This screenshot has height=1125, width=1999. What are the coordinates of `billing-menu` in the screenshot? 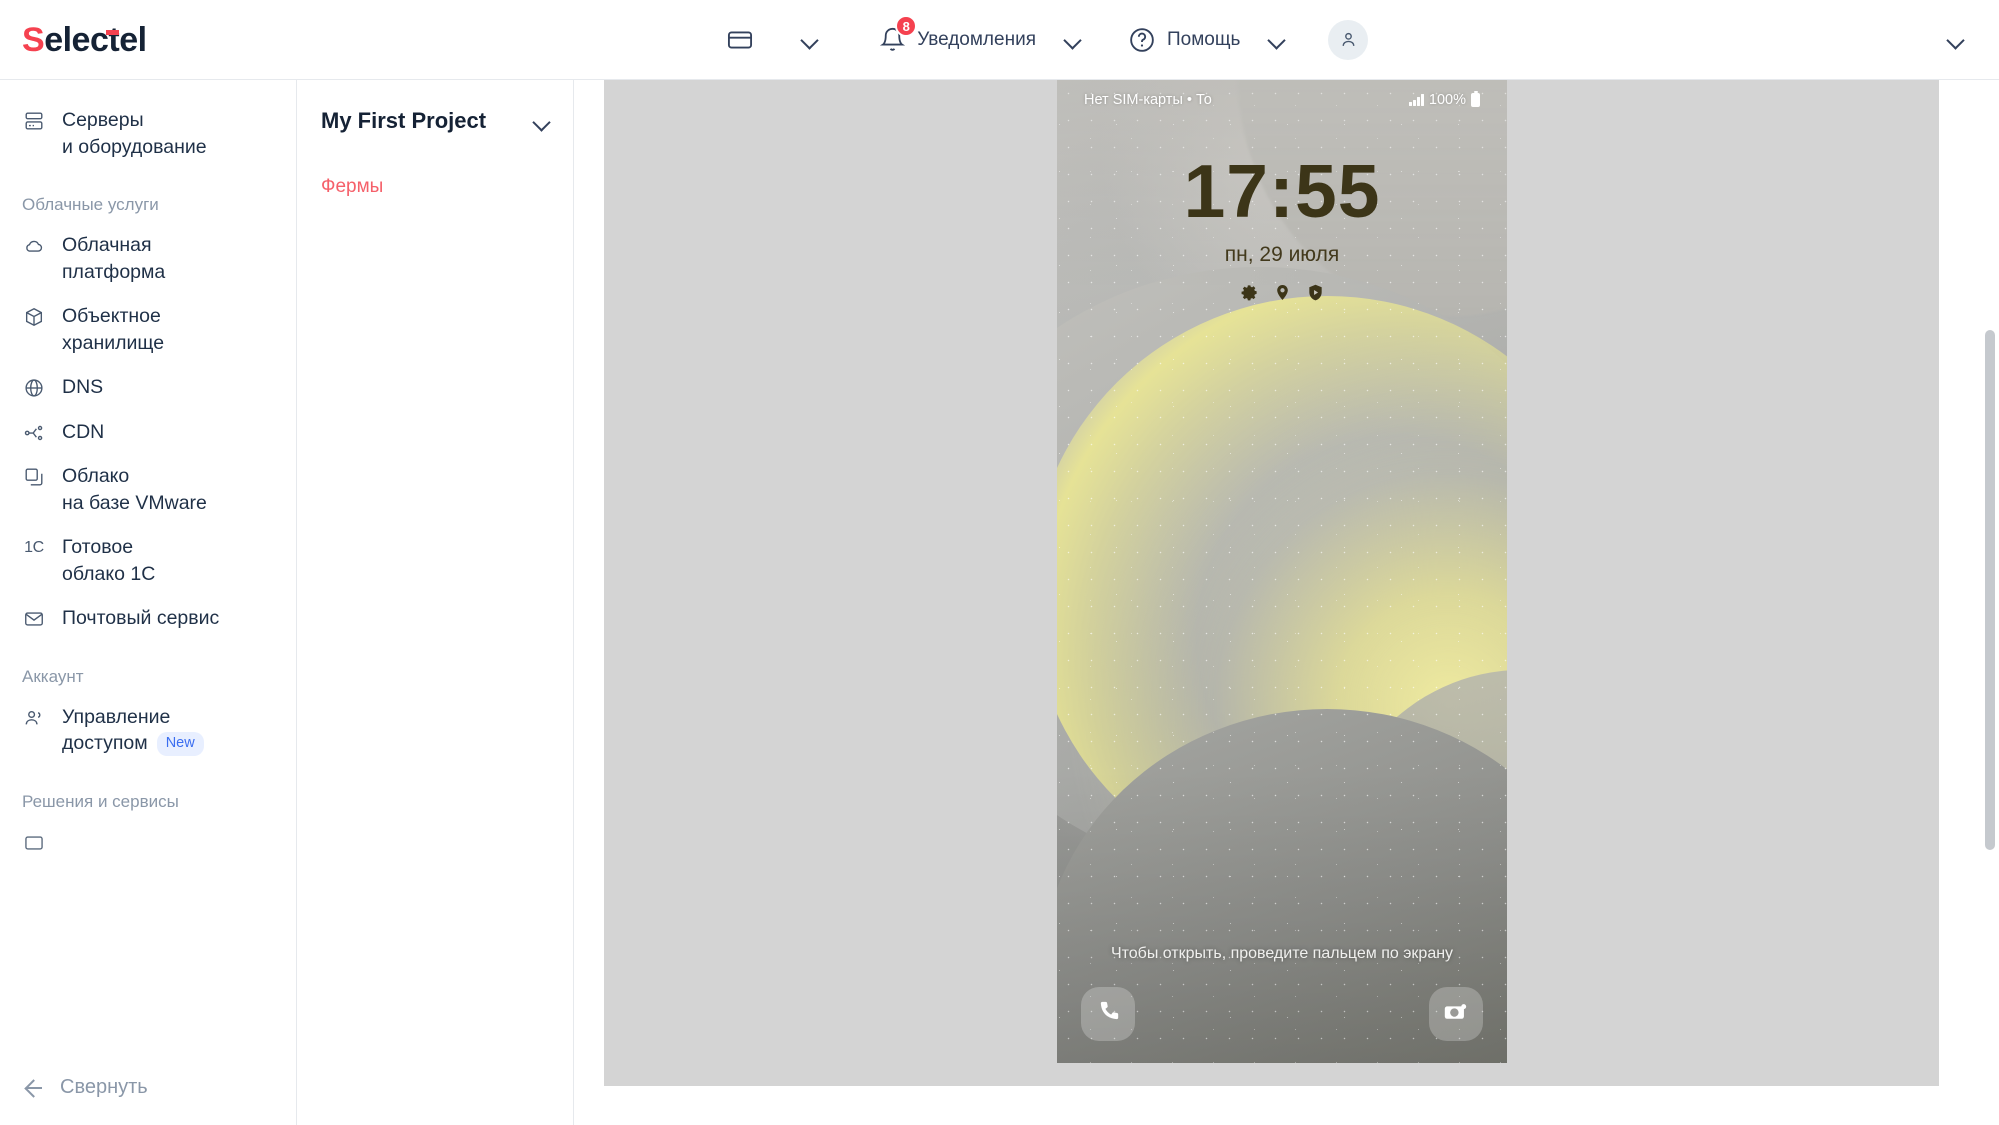 It's located at (771, 40).